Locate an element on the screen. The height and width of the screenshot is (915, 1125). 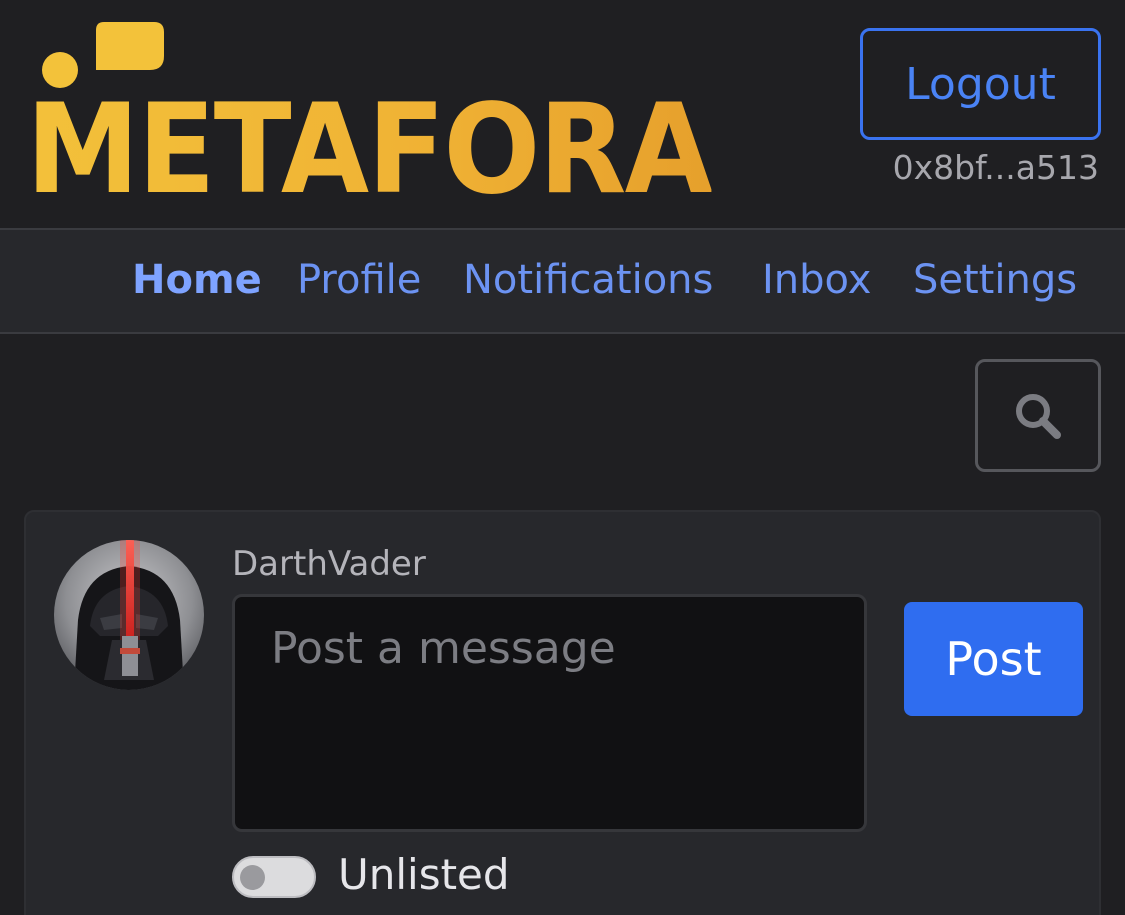
metafora-logo: METAFORA is located at coordinates (367, 114).